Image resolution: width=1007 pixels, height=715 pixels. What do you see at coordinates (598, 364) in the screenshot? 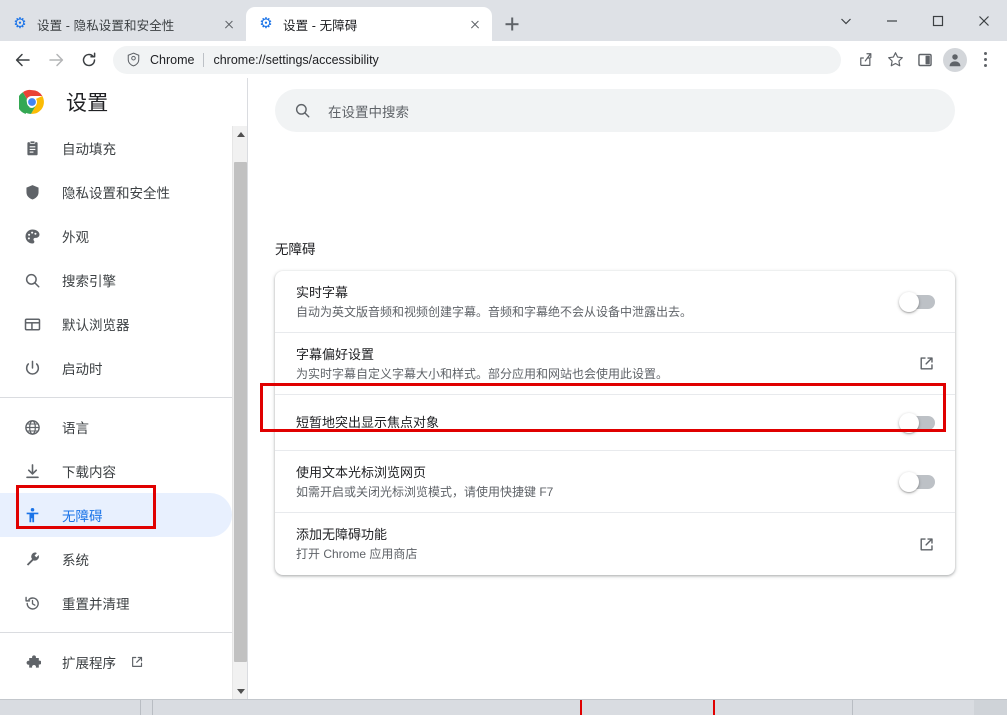
I see `row-text: 字幕偏好设置 为实时字幕自定义字幕大小和样式。部分应用和网站也会使用此设置。` at bounding box center [598, 364].